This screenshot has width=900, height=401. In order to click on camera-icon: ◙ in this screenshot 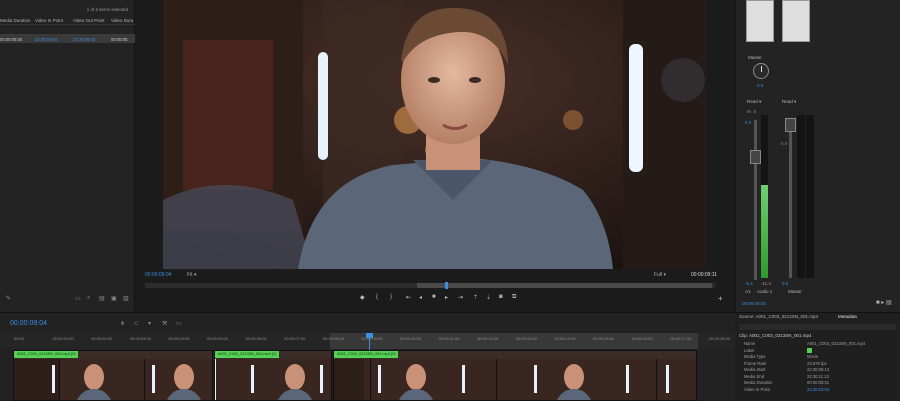, I will do `click(501, 297)`.